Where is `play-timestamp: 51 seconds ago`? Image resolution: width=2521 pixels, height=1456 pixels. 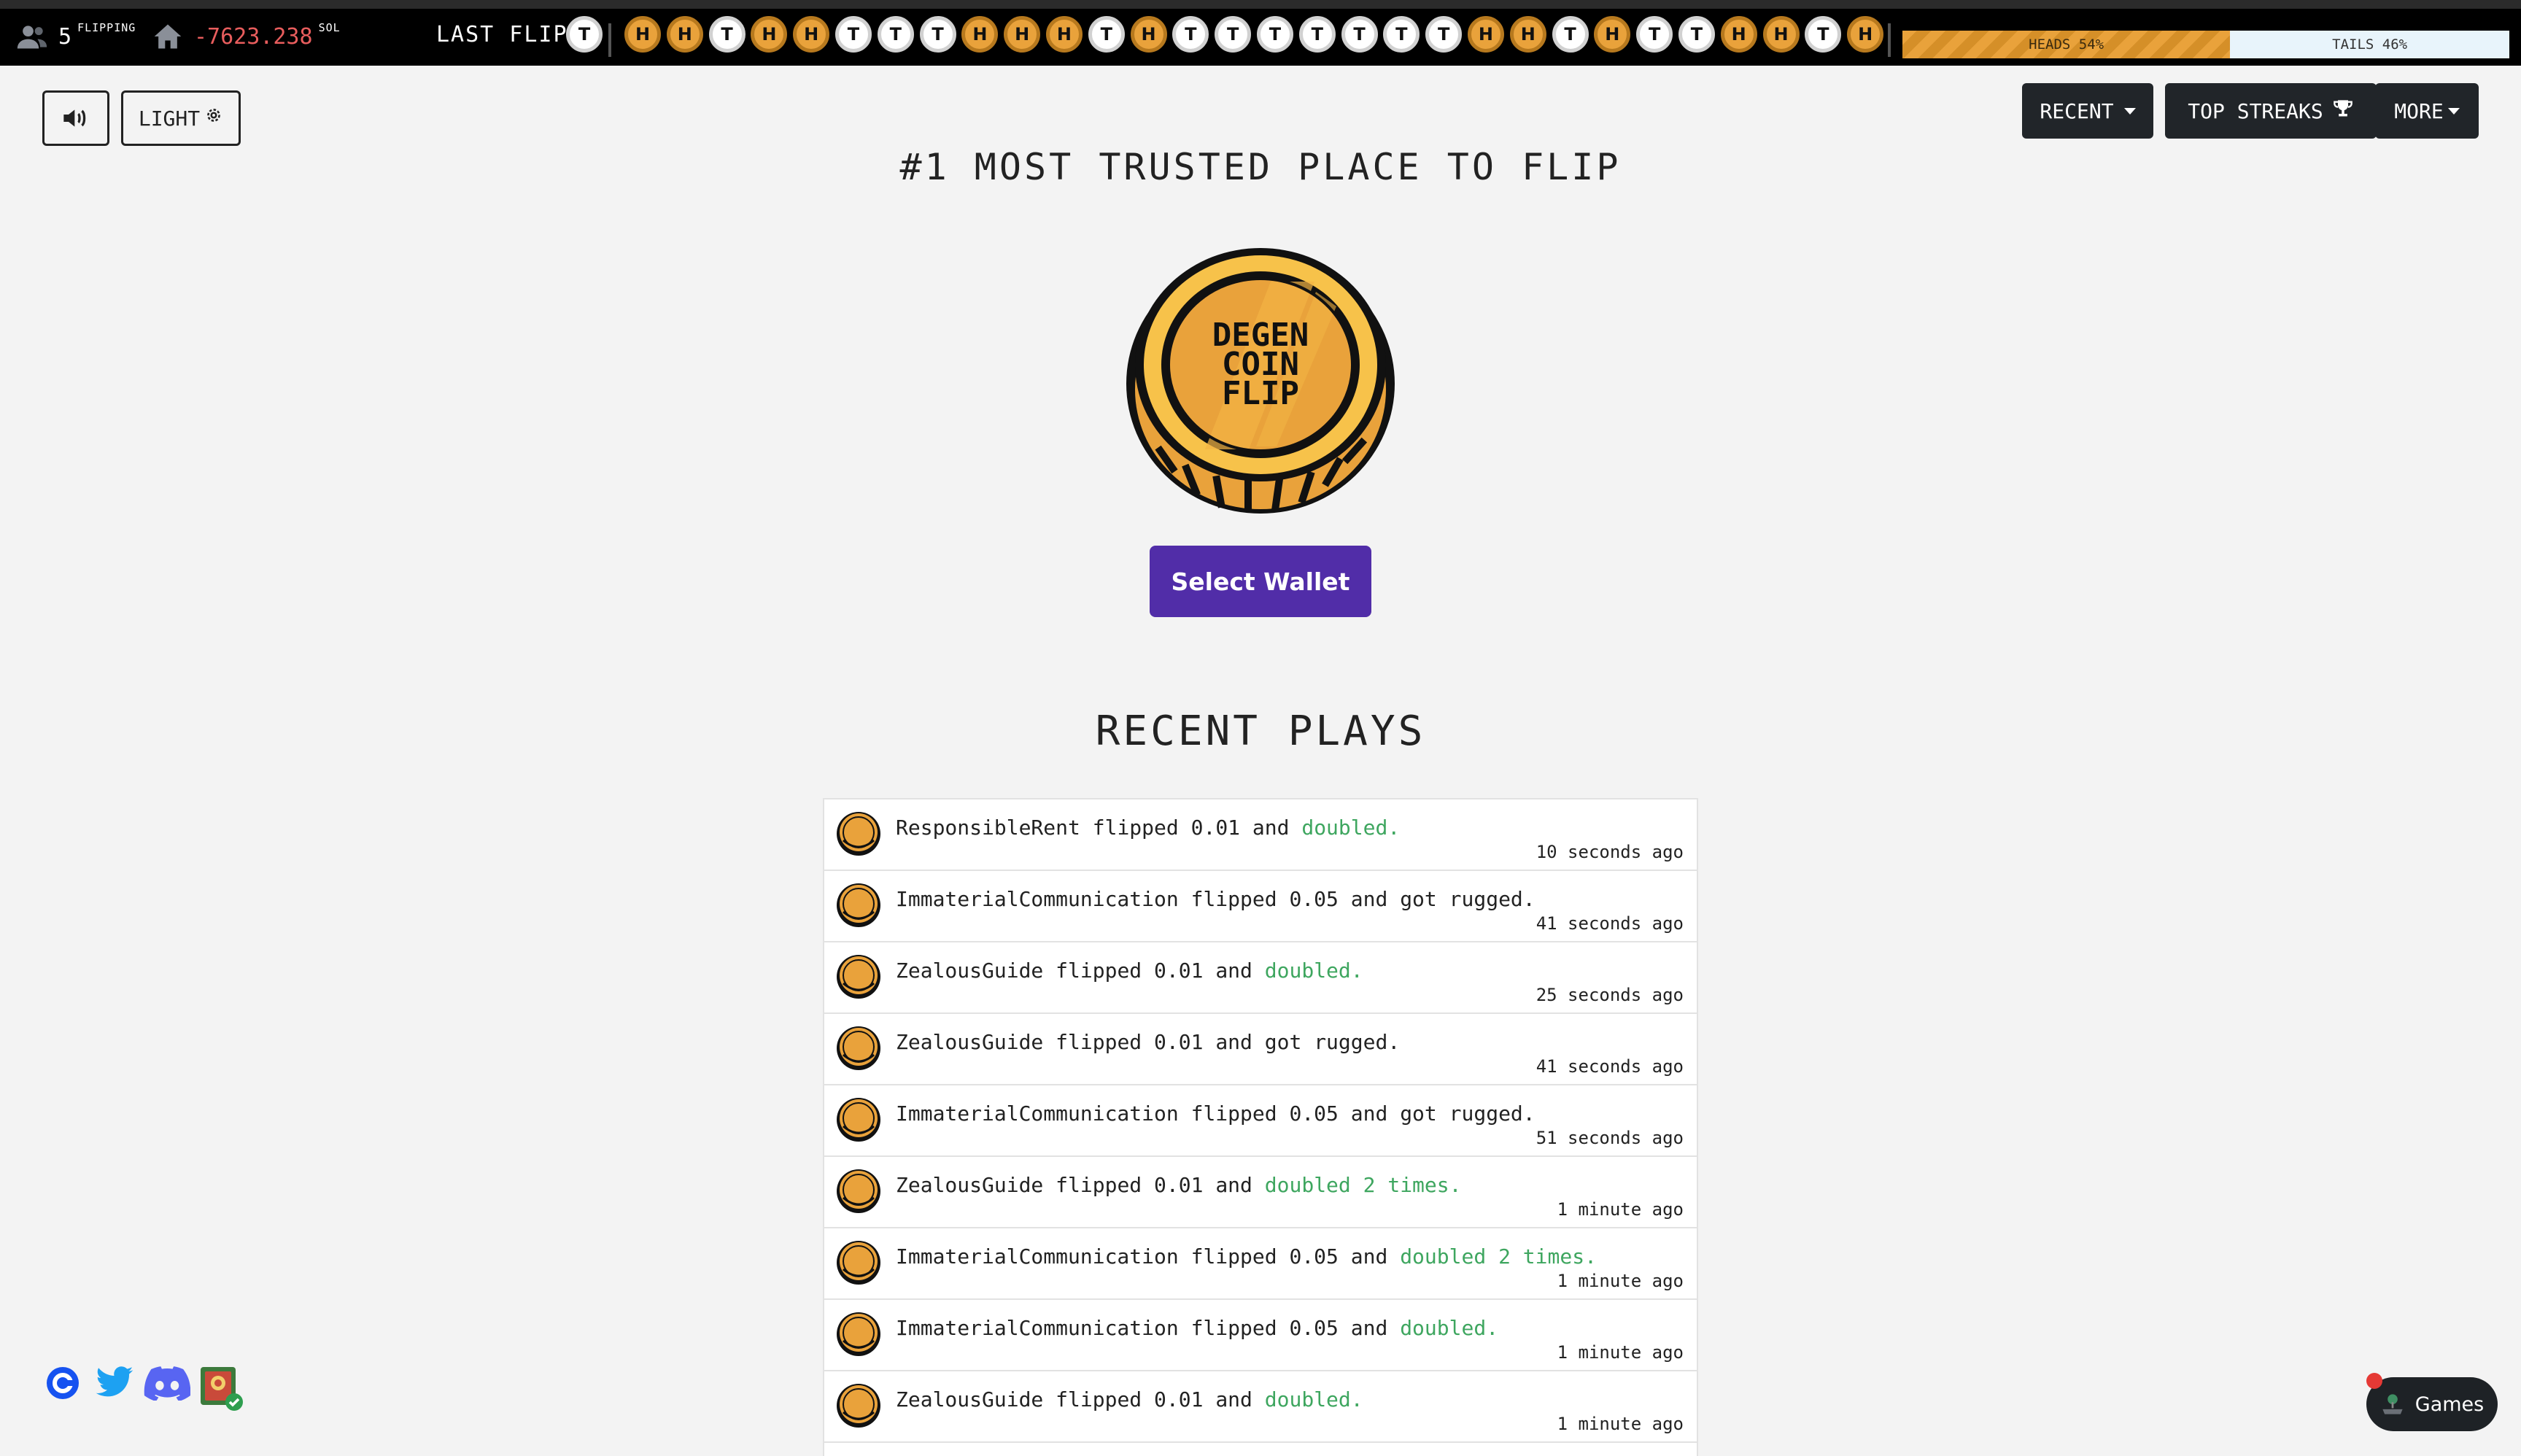 play-timestamp: 51 seconds ago is located at coordinates (1610, 1138).